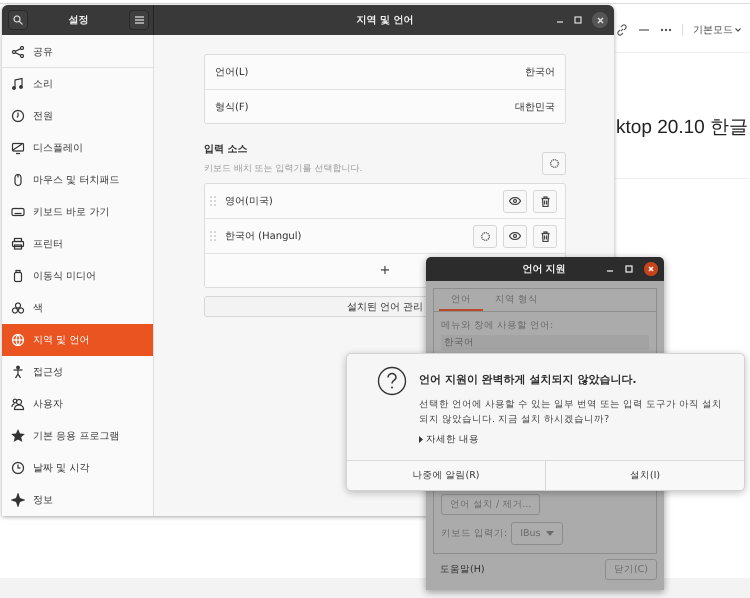  I want to click on details-expander: 자세한 내용, so click(449, 439).